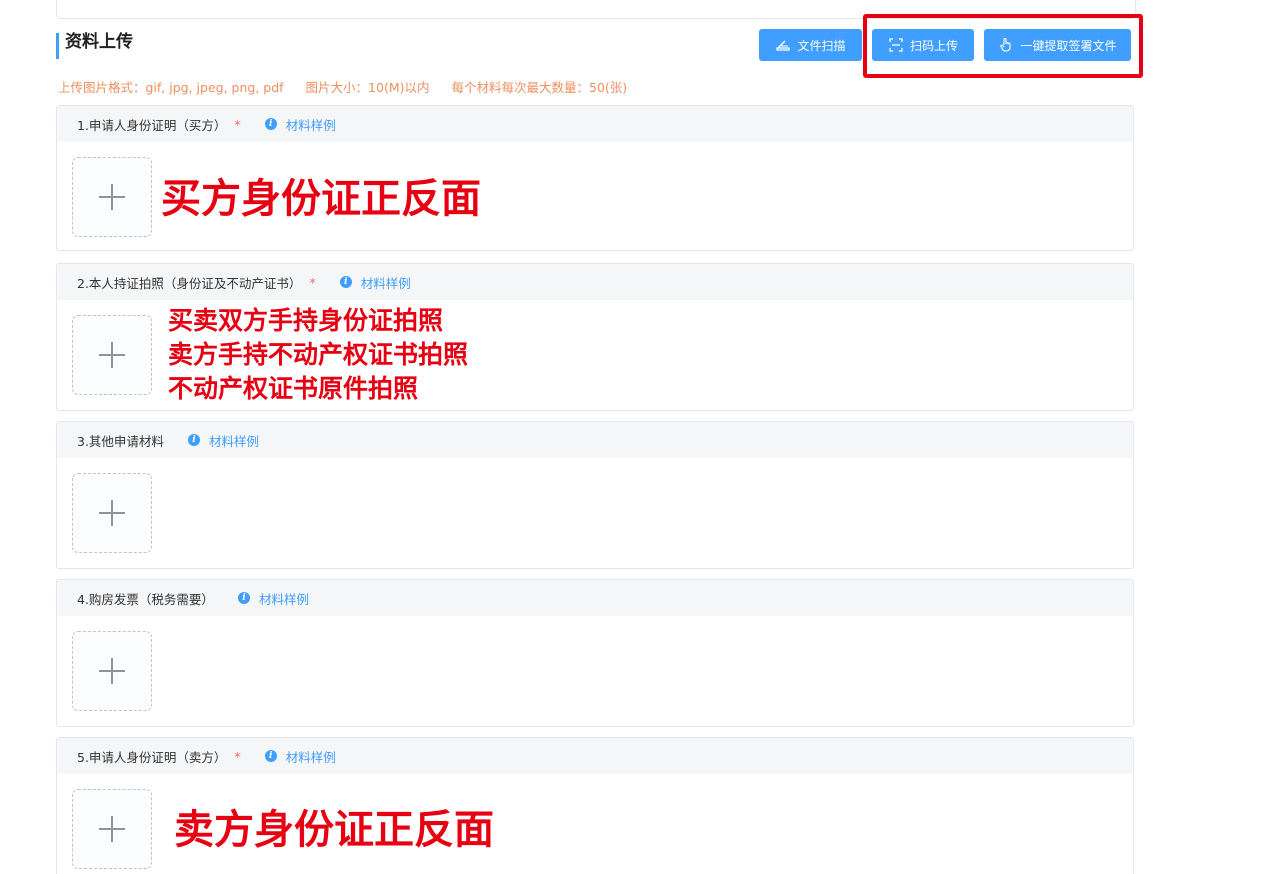  What do you see at coordinates (821, 45) in the screenshot?
I see `file-scan-label: 文件扫描` at bounding box center [821, 45].